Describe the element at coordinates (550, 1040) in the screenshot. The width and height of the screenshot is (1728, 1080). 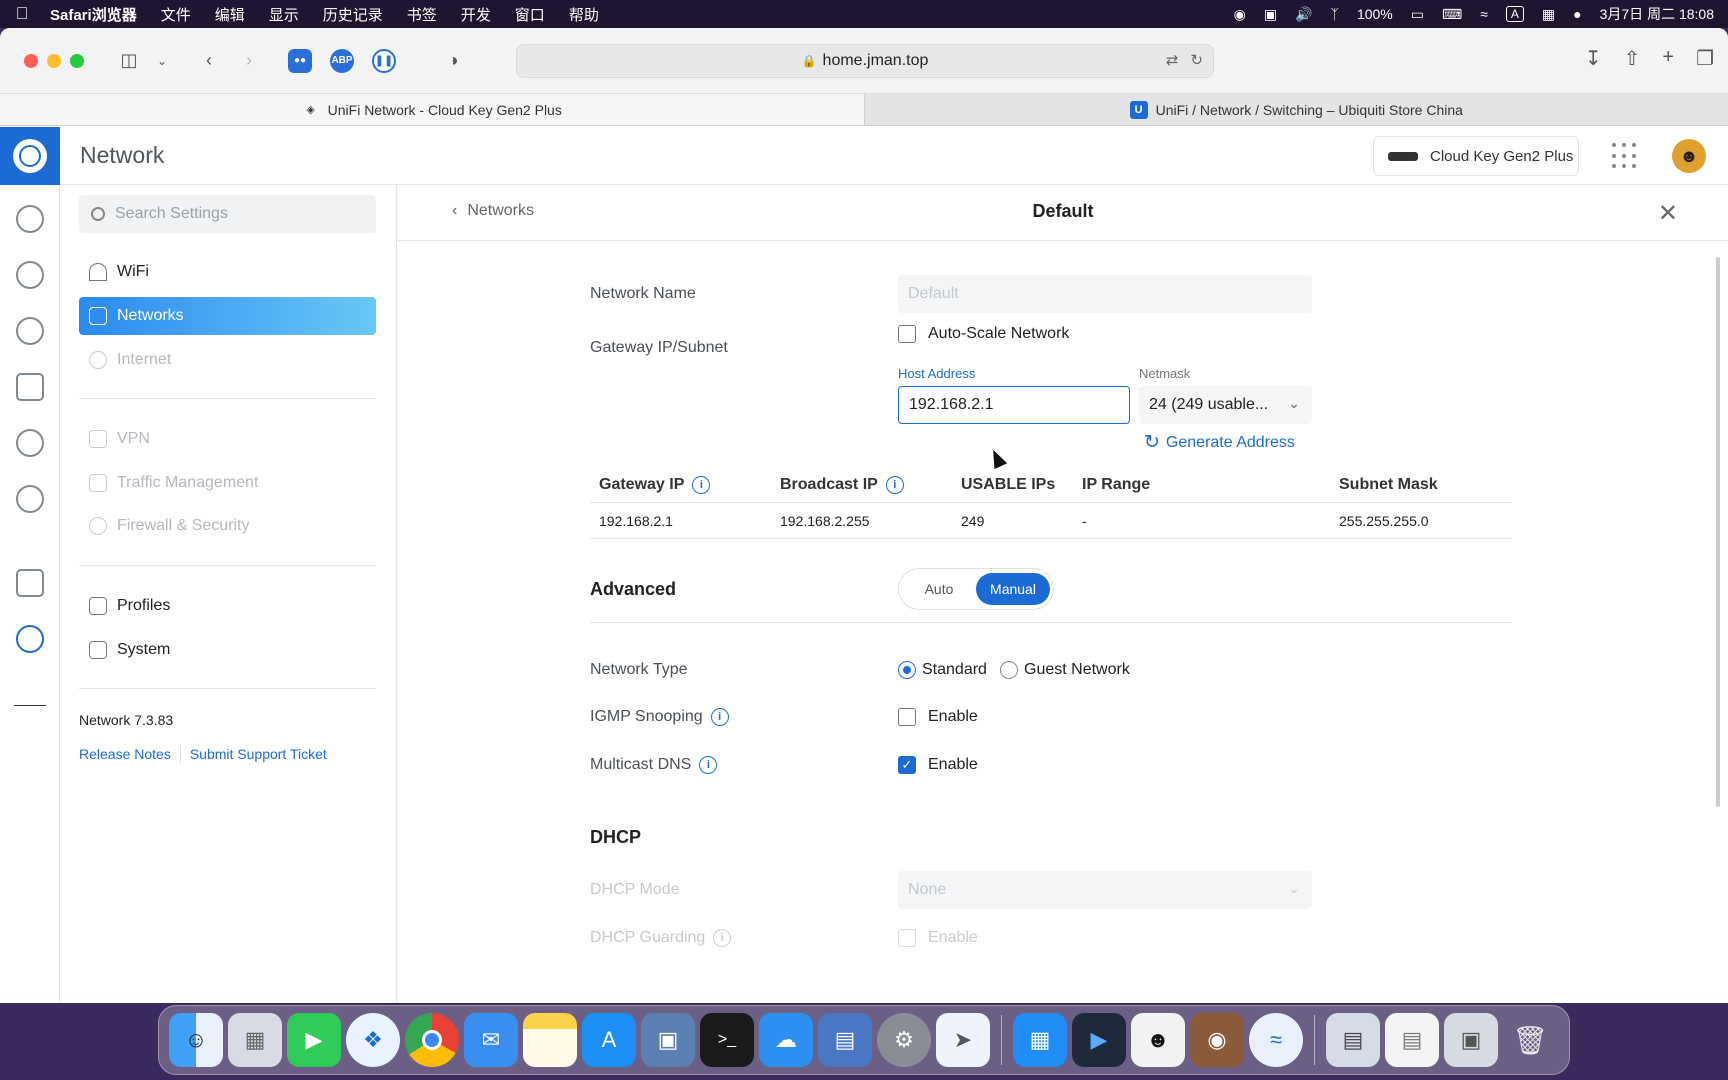
I see `notes-icon` at that location.